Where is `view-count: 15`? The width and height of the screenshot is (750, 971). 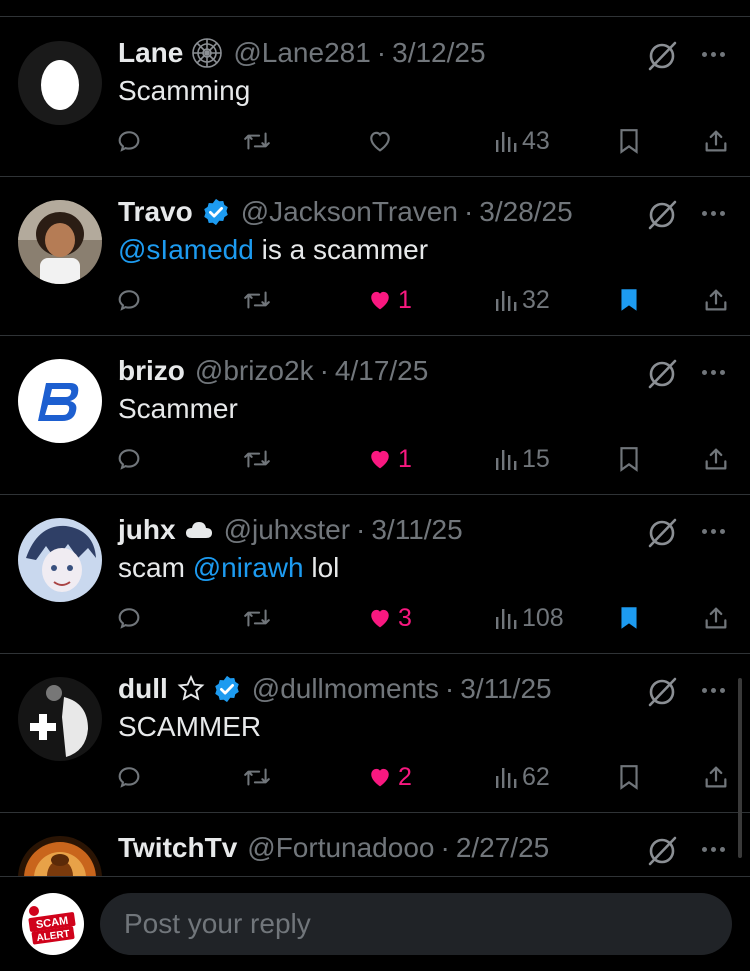 view-count: 15 is located at coordinates (536, 458).